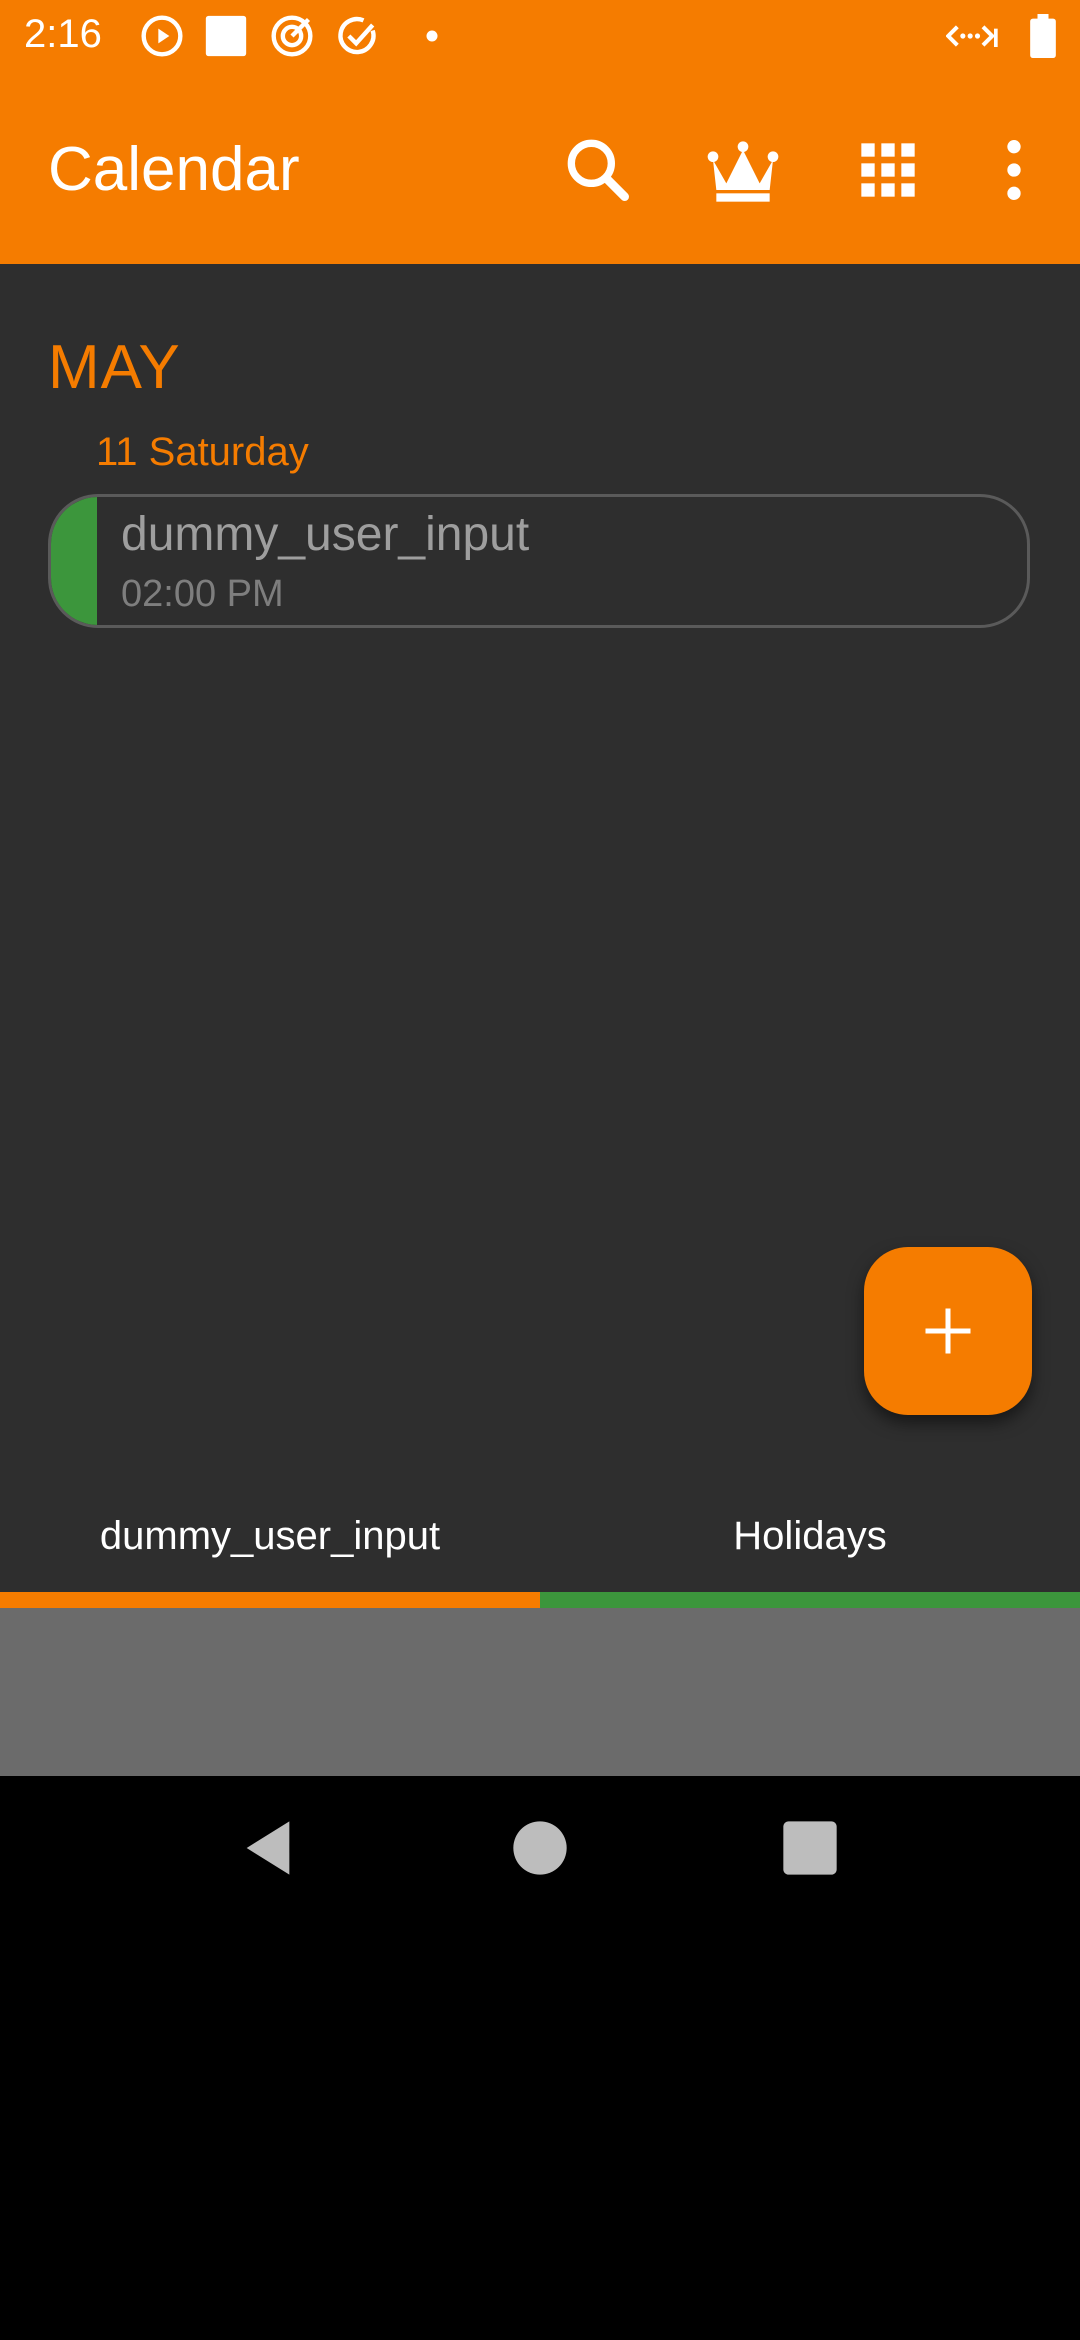  I want to click on home-icon, so click(540, 1848).